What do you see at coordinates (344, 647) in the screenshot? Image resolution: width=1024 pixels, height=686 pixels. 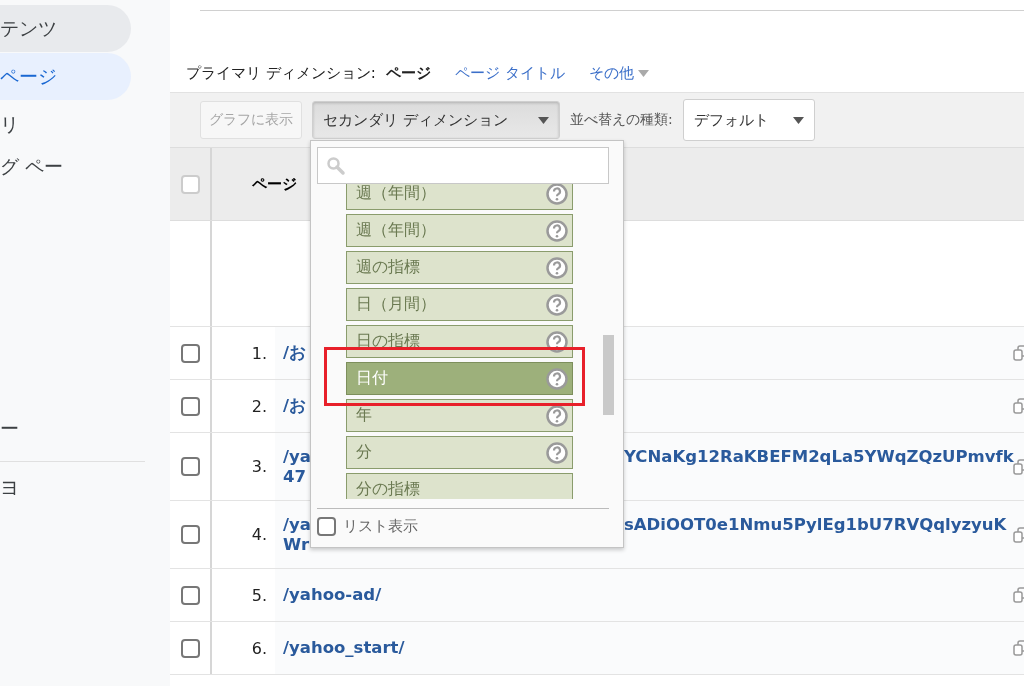 I see `page-link: /yahoo_start/` at bounding box center [344, 647].